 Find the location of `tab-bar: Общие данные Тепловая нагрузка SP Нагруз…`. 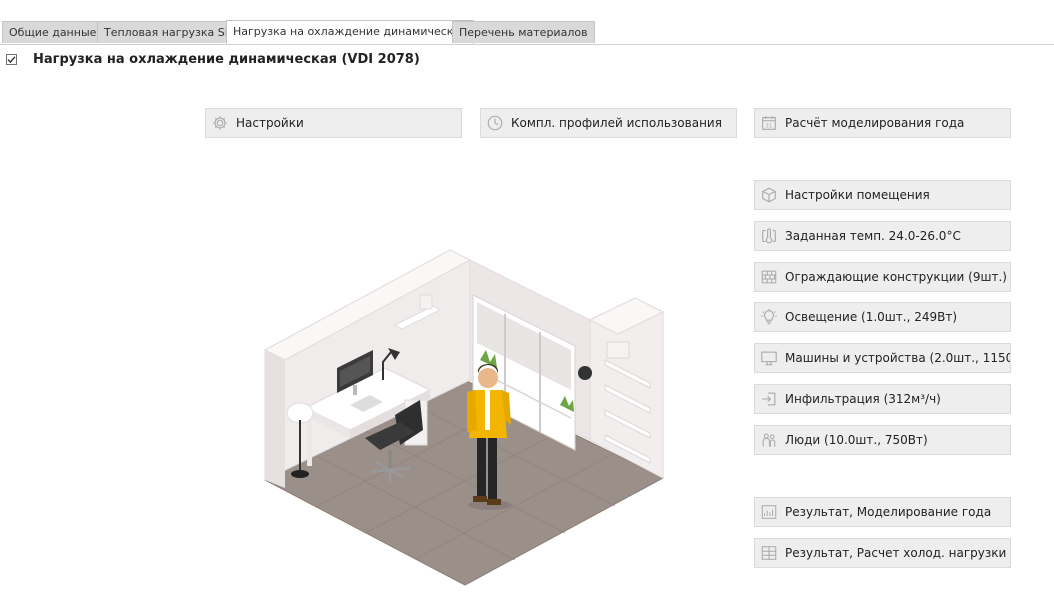

tab-bar: Общие данные Тепловая нагрузка SP Нагруз… is located at coordinates (527, 32).